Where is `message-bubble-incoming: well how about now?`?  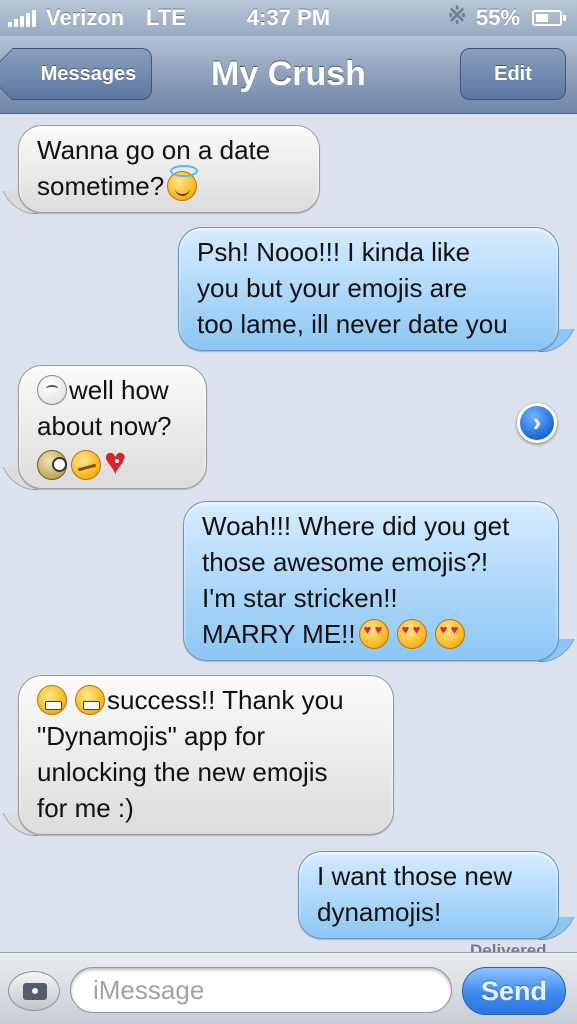 message-bubble-incoming: well how about now? is located at coordinates (112, 427).